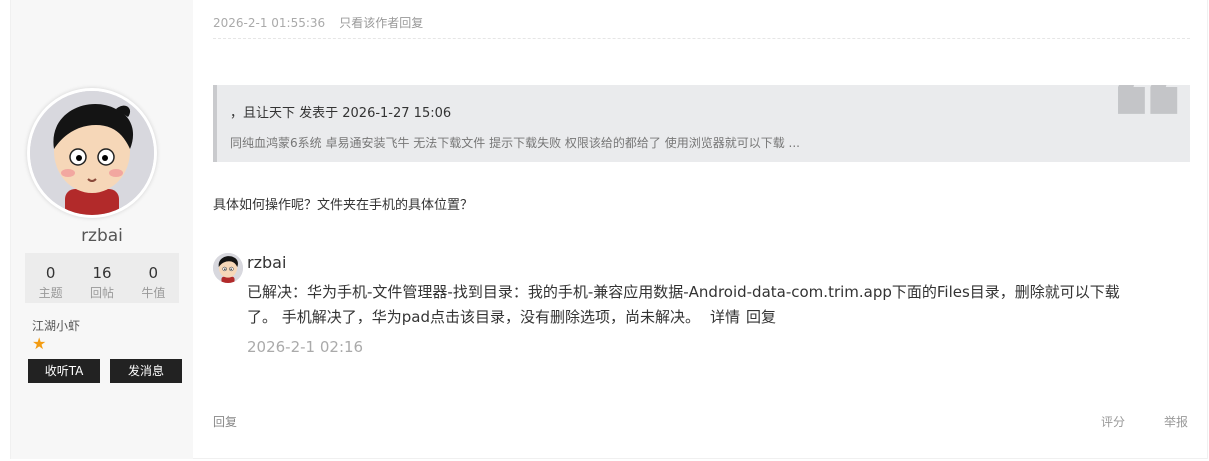 The height and width of the screenshot is (461, 1209). Describe the element at coordinates (102, 236) in the screenshot. I see `author-username: rzbai` at that location.